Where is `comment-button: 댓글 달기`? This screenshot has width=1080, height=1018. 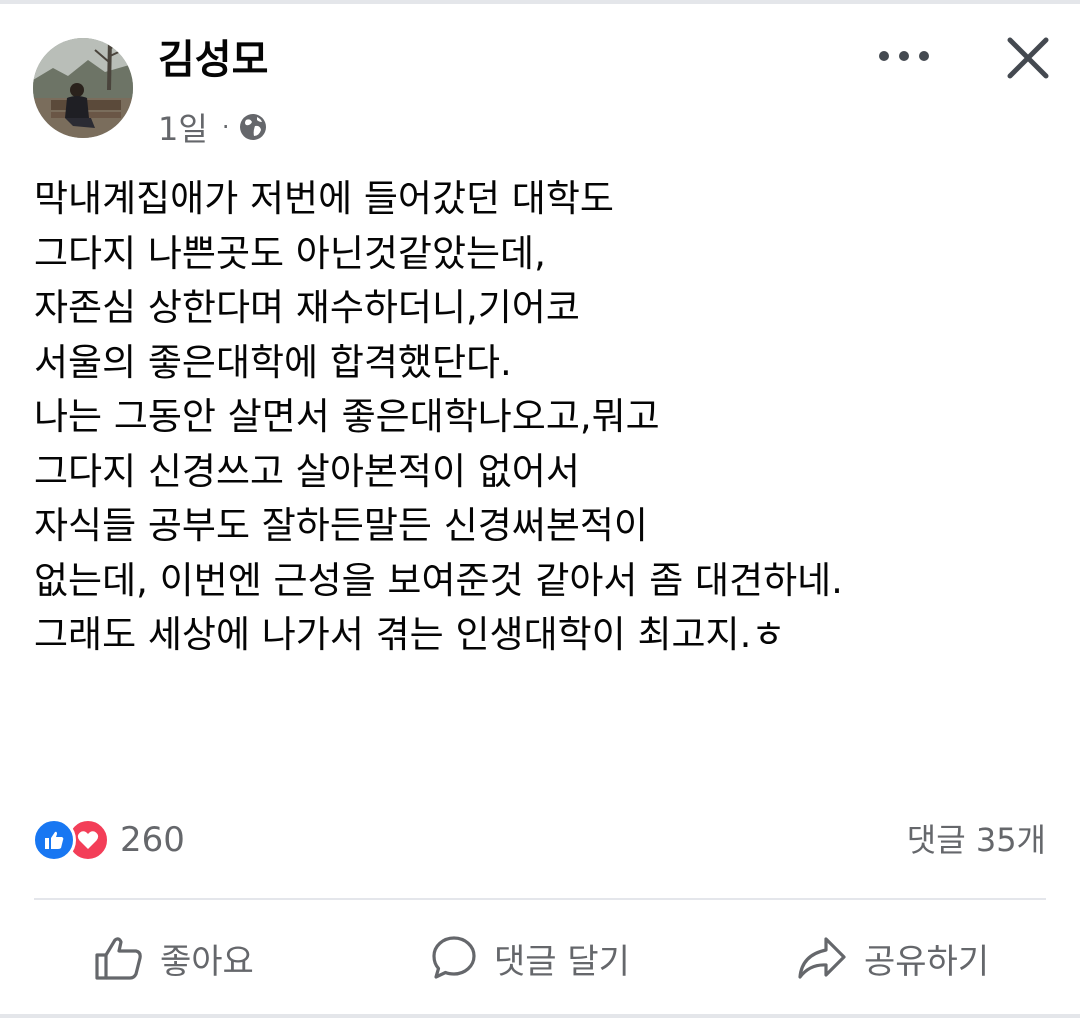 comment-button: 댓글 달기 is located at coordinates (530, 958).